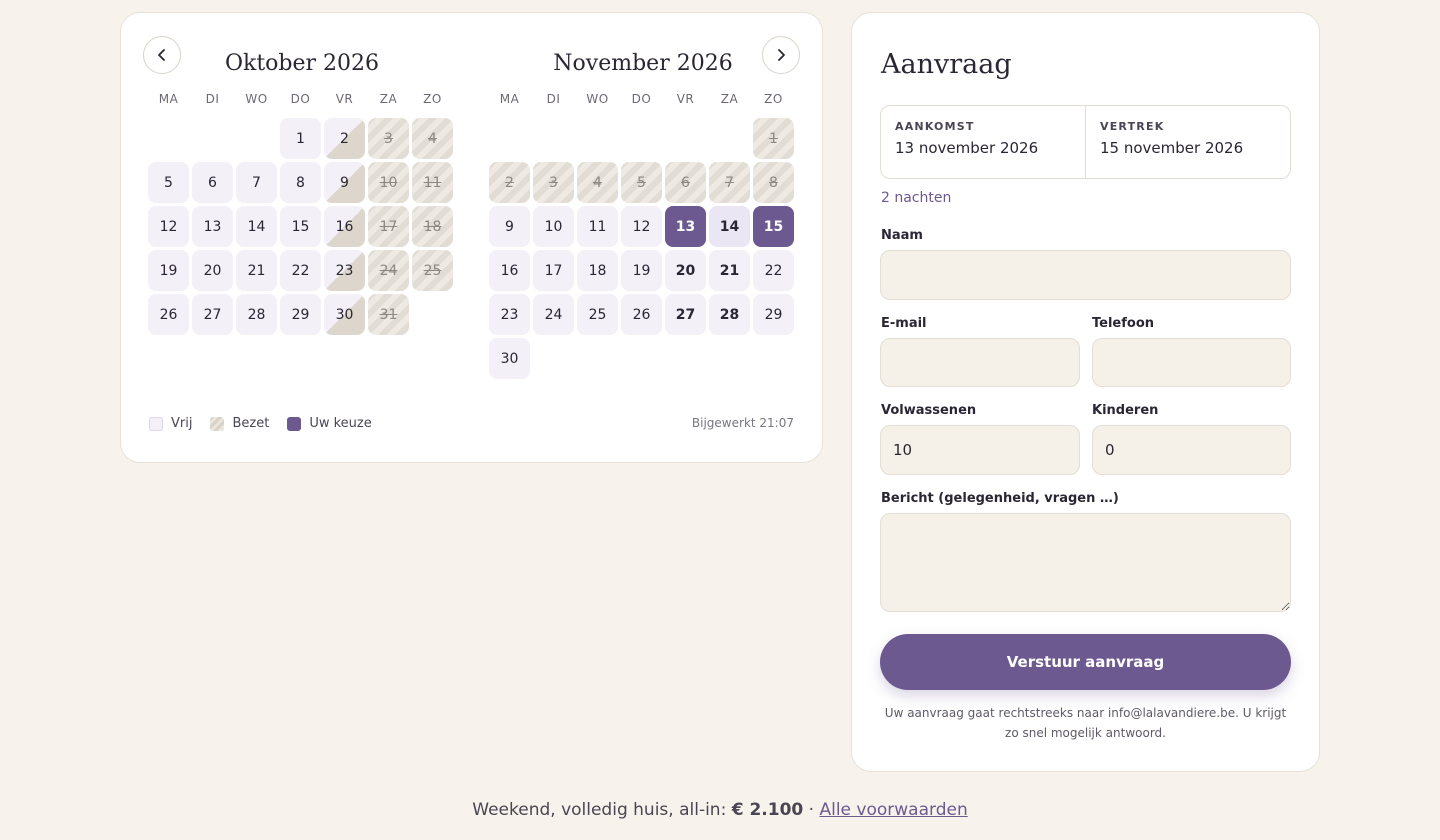 The height and width of the screenshot is (840, 1440). I want to click on day-cell-busy: 4, so click(432, 138).